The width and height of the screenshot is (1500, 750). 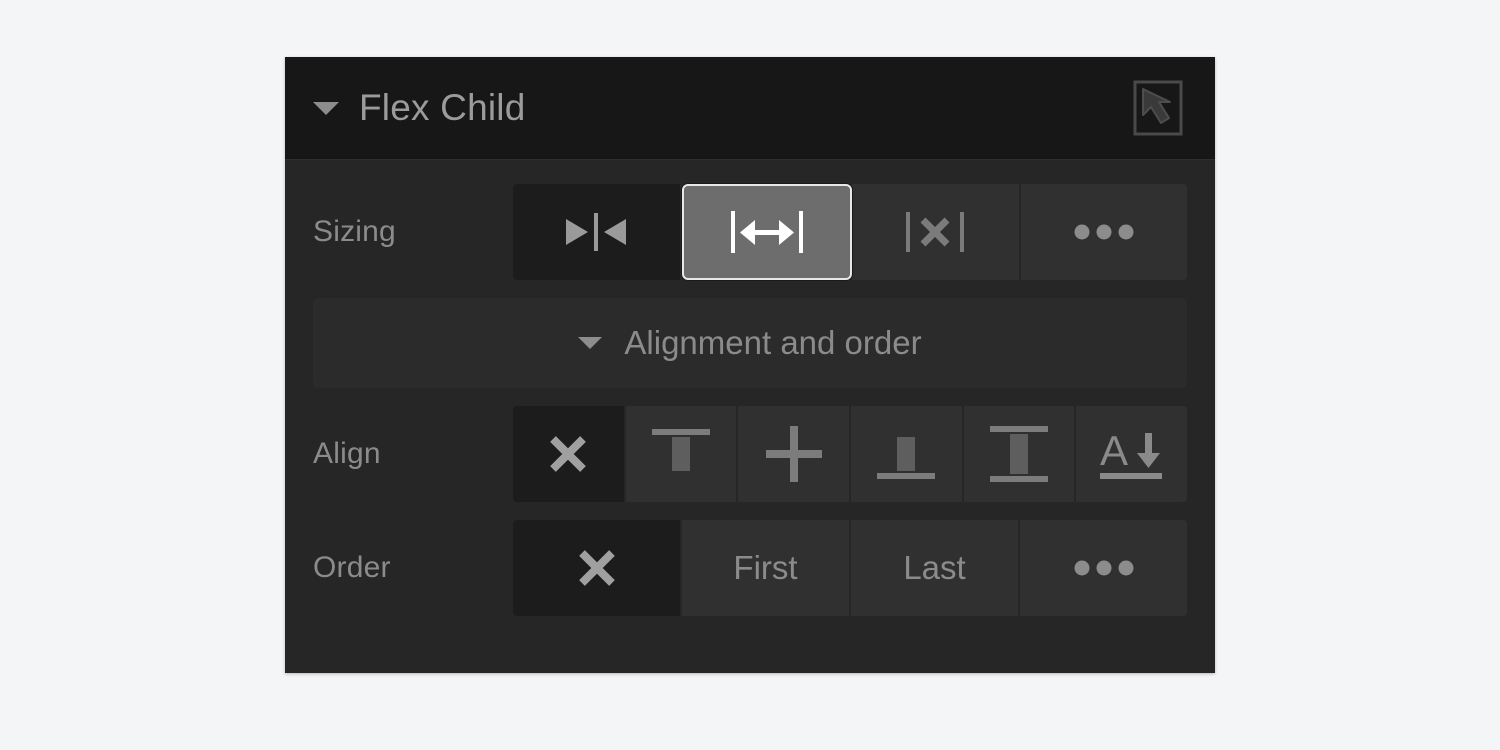 I want to click on align-start-button, so click(x=682, y=454).